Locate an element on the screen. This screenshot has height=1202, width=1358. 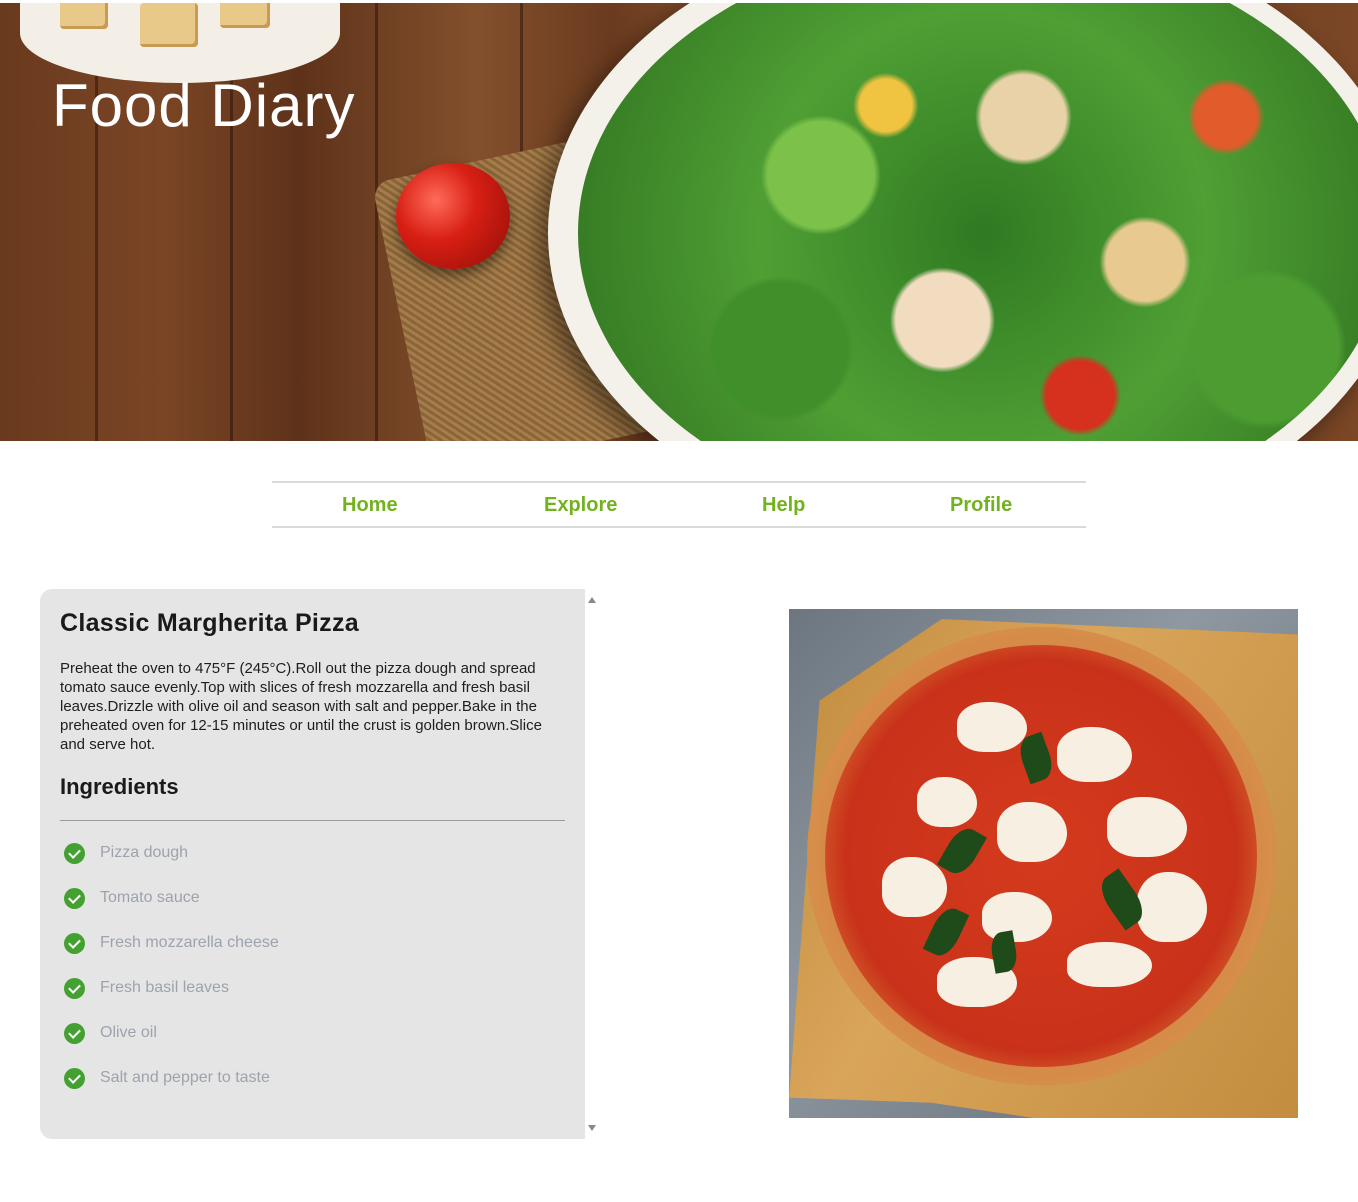
scroll-up-arrow-icon is located at coordinates (592, 600).